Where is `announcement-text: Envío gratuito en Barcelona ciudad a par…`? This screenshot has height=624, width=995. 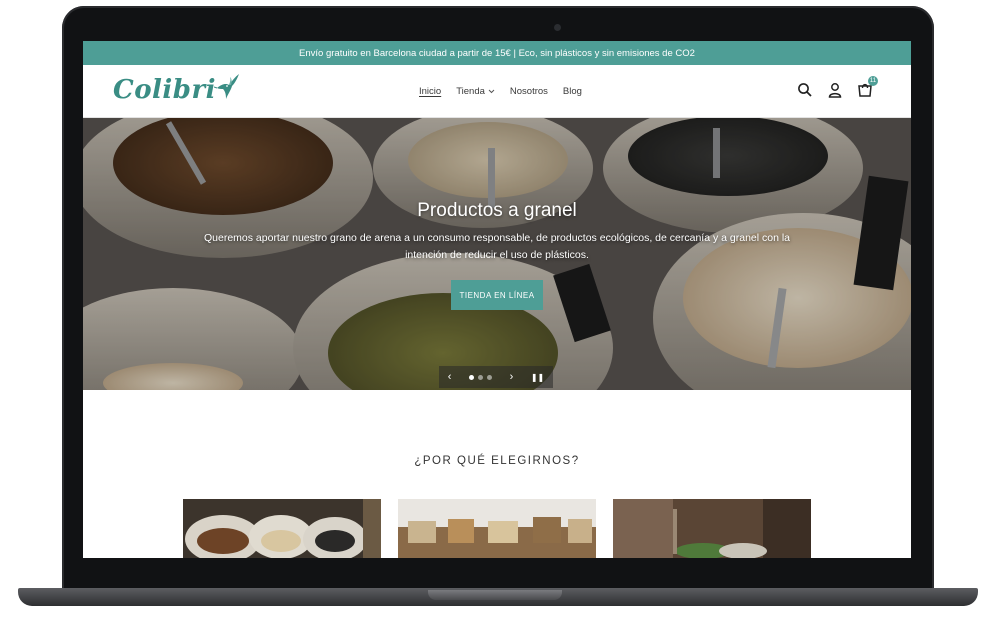
announcement-text: Envío gratuito en Barcelona ciudad a par… is located at coordinates (497, 53).